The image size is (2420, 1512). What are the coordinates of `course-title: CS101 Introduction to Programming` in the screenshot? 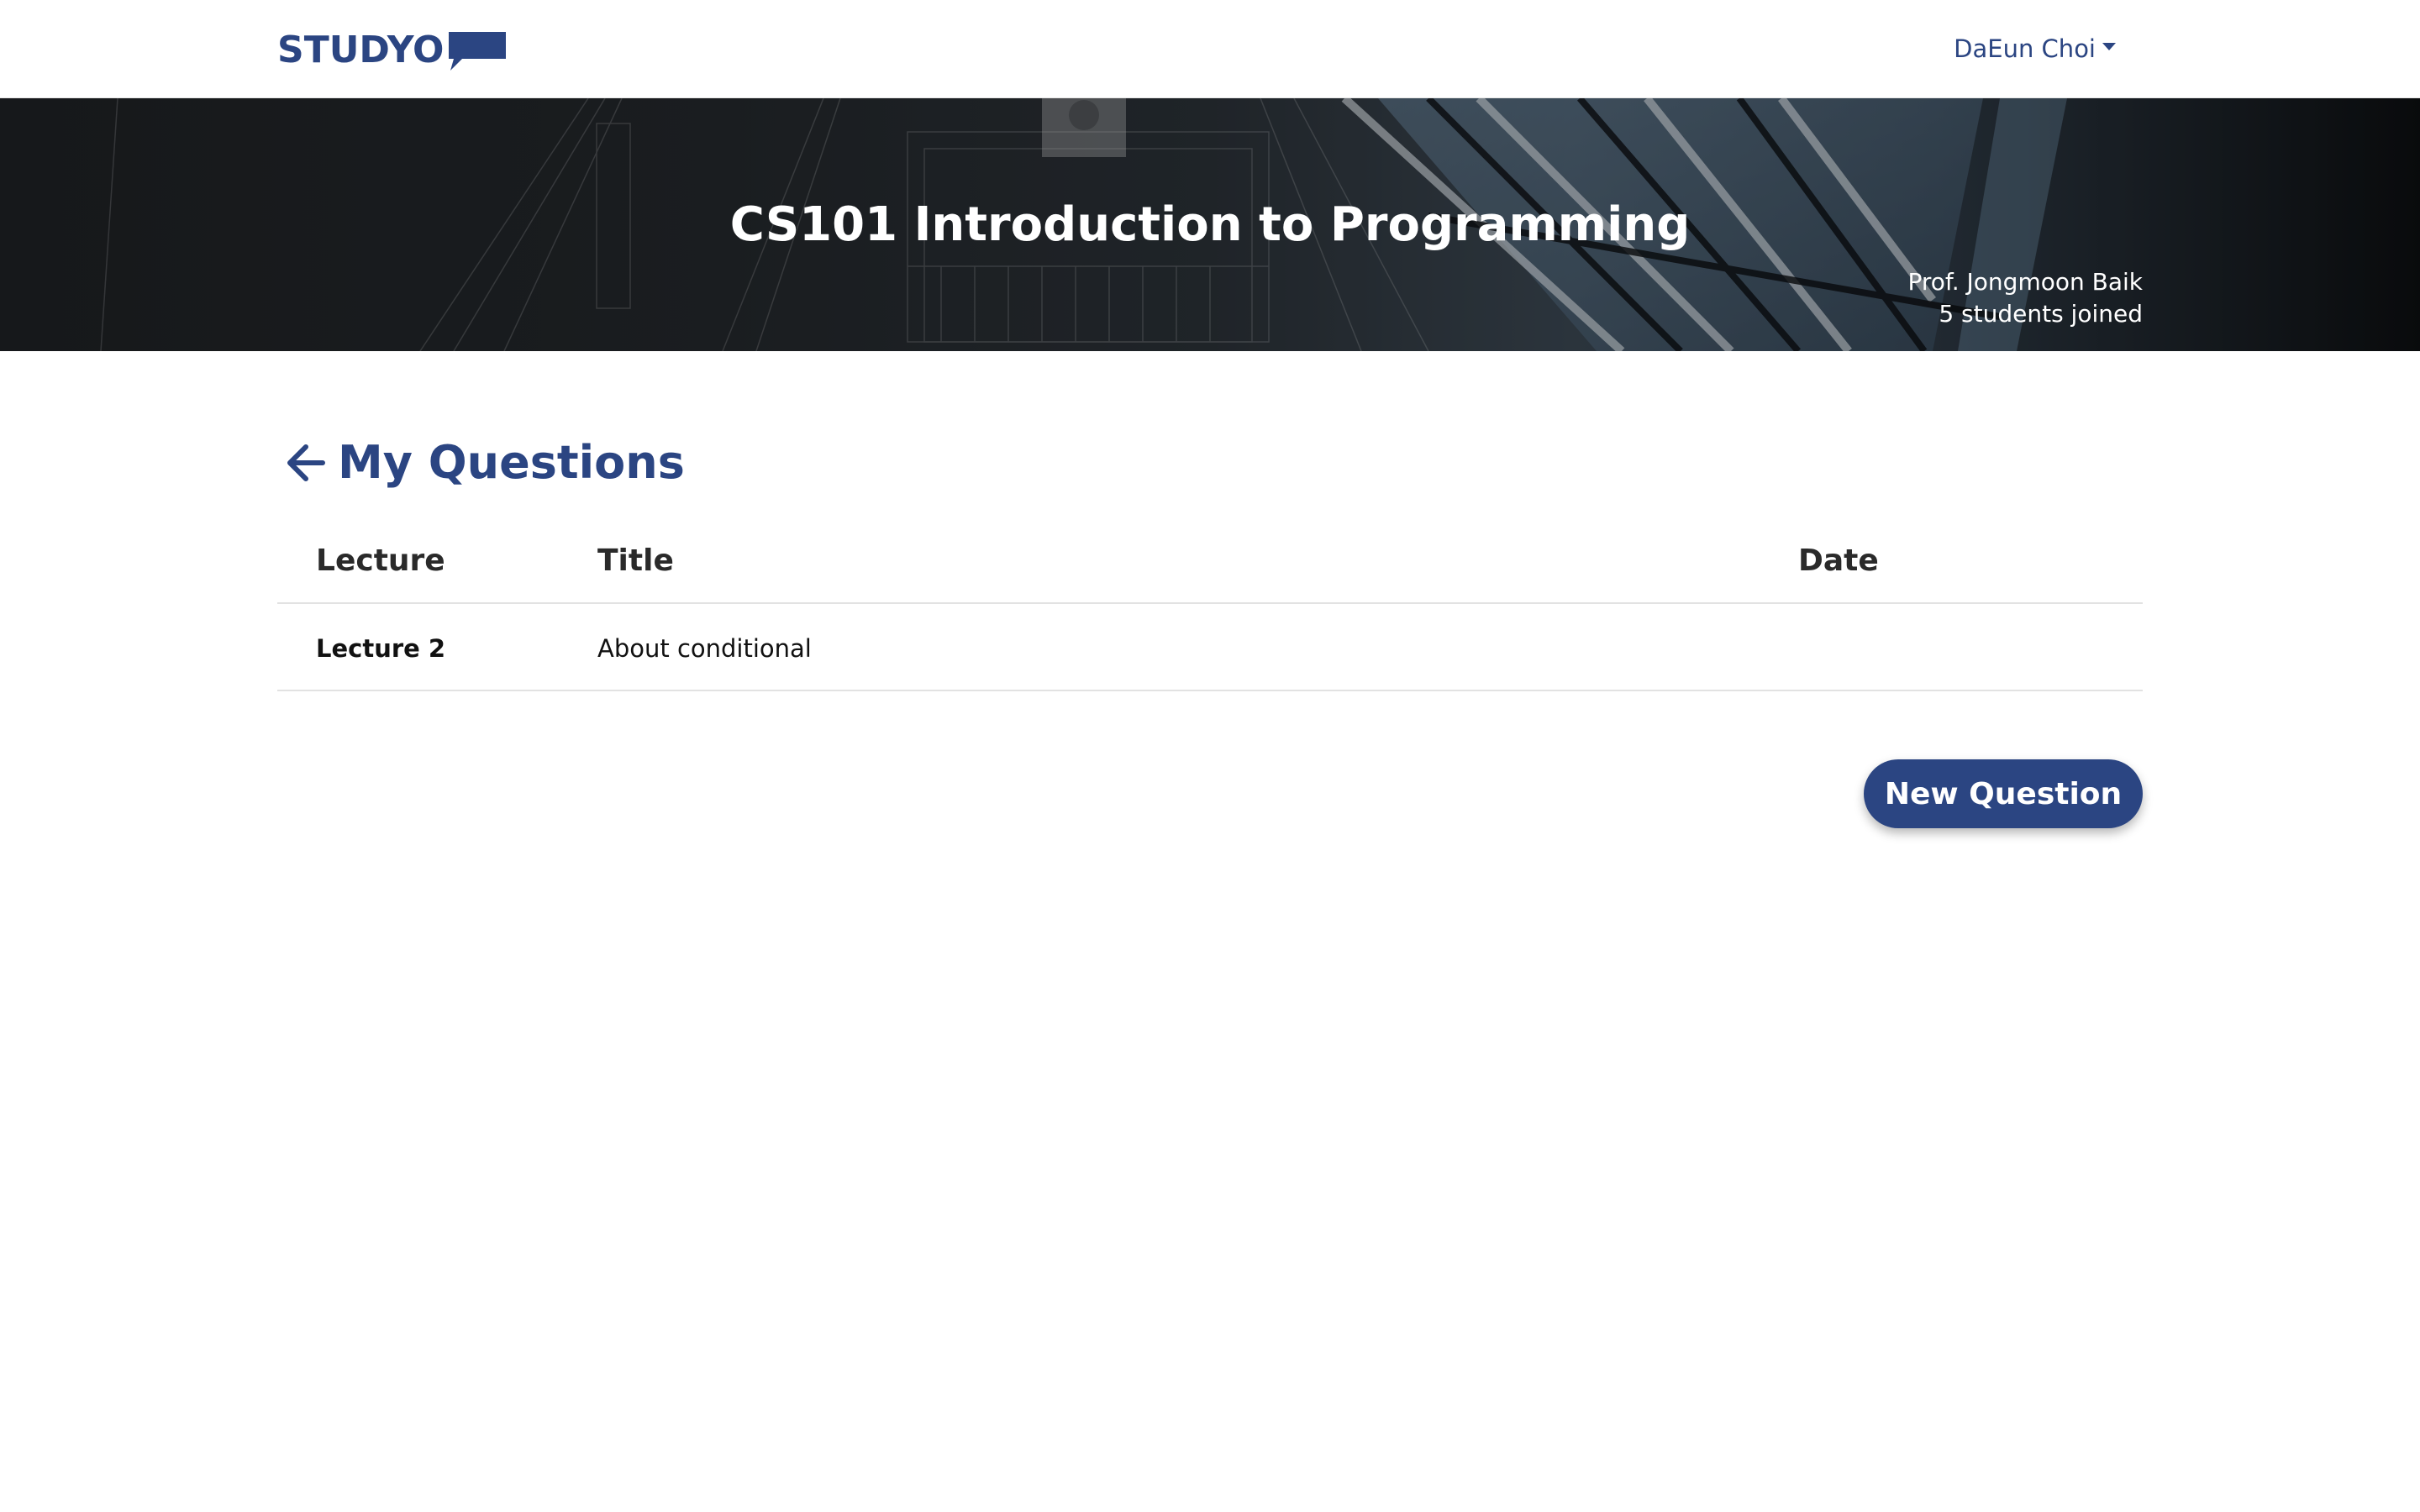 It's located at (1210, 224).